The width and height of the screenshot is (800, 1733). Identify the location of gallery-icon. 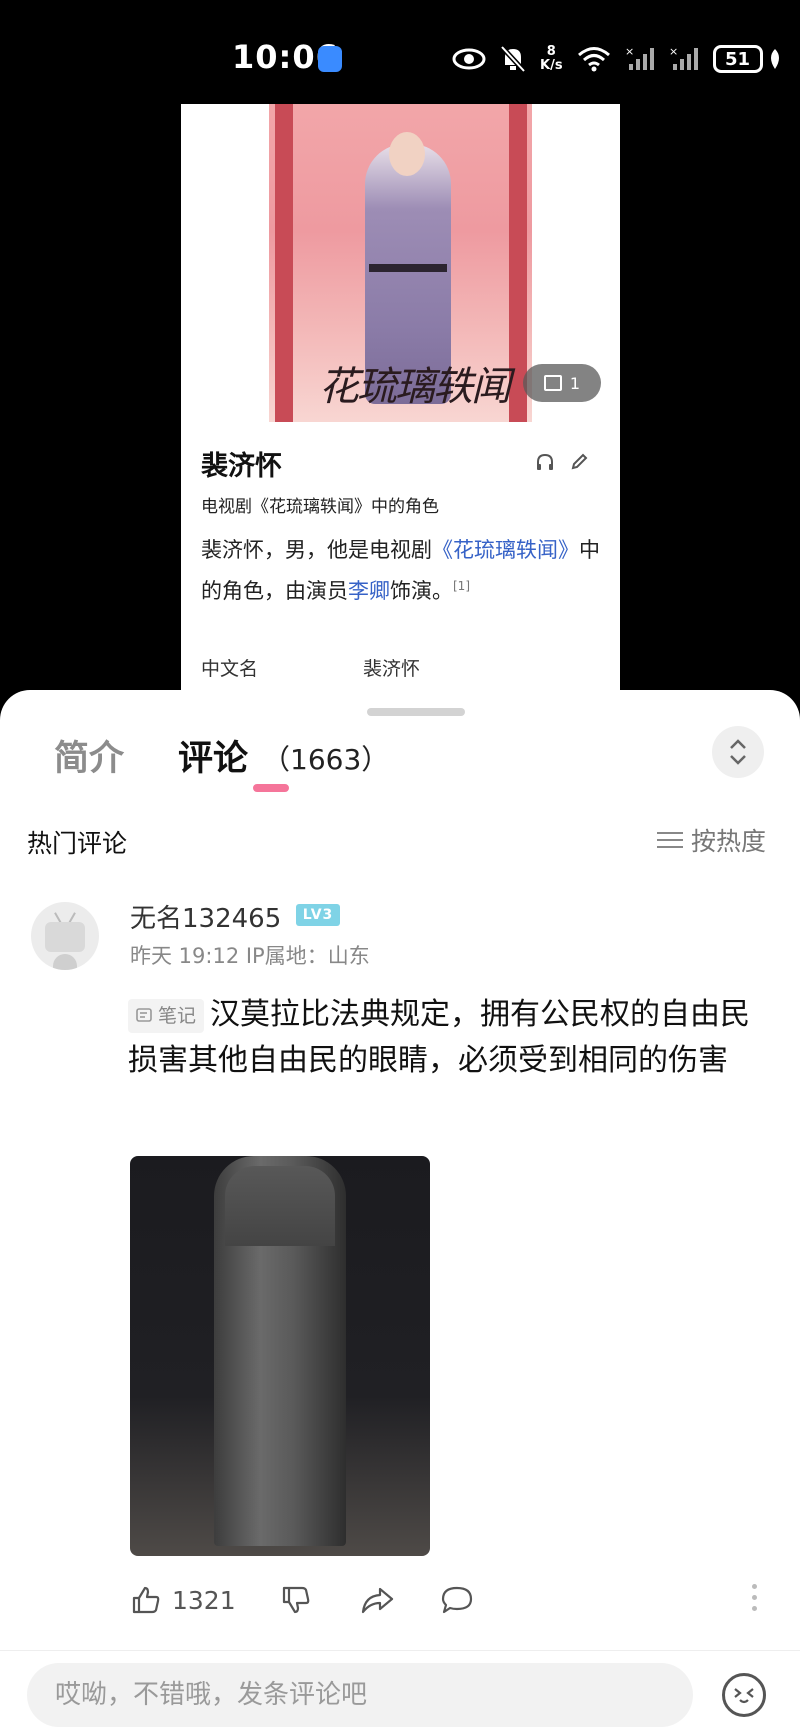
(552, 383).